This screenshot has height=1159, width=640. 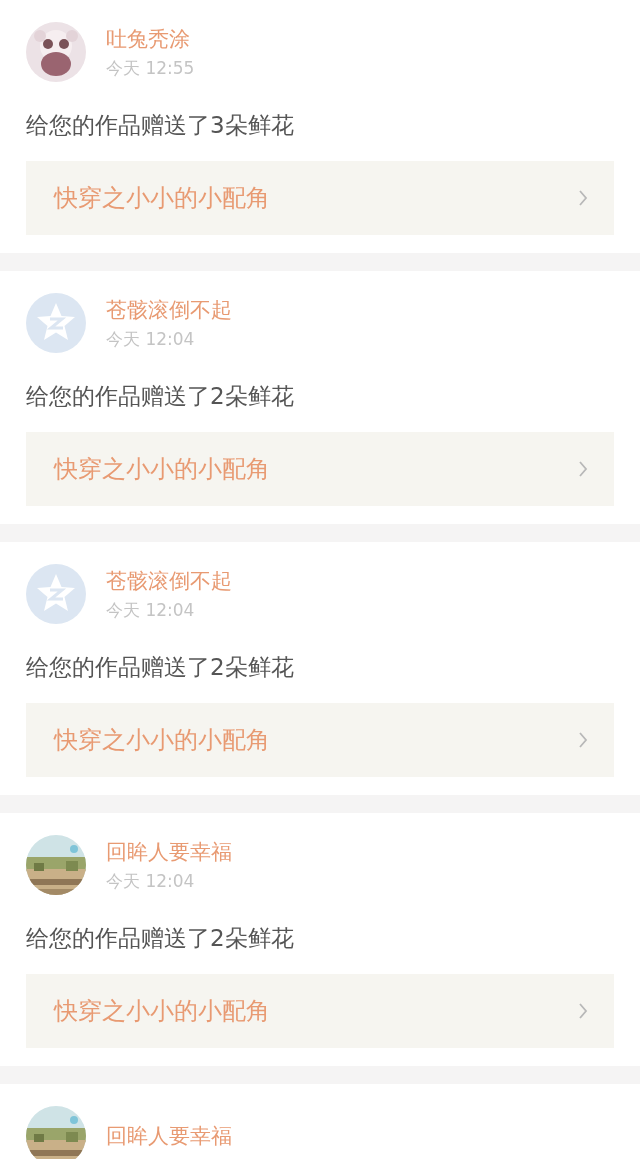 What do you see at coordinates (160, 125) in the screenshot?
I see `message-text: 给您的作品赠送了3朵鲜花` at bounding box center [160, 125].